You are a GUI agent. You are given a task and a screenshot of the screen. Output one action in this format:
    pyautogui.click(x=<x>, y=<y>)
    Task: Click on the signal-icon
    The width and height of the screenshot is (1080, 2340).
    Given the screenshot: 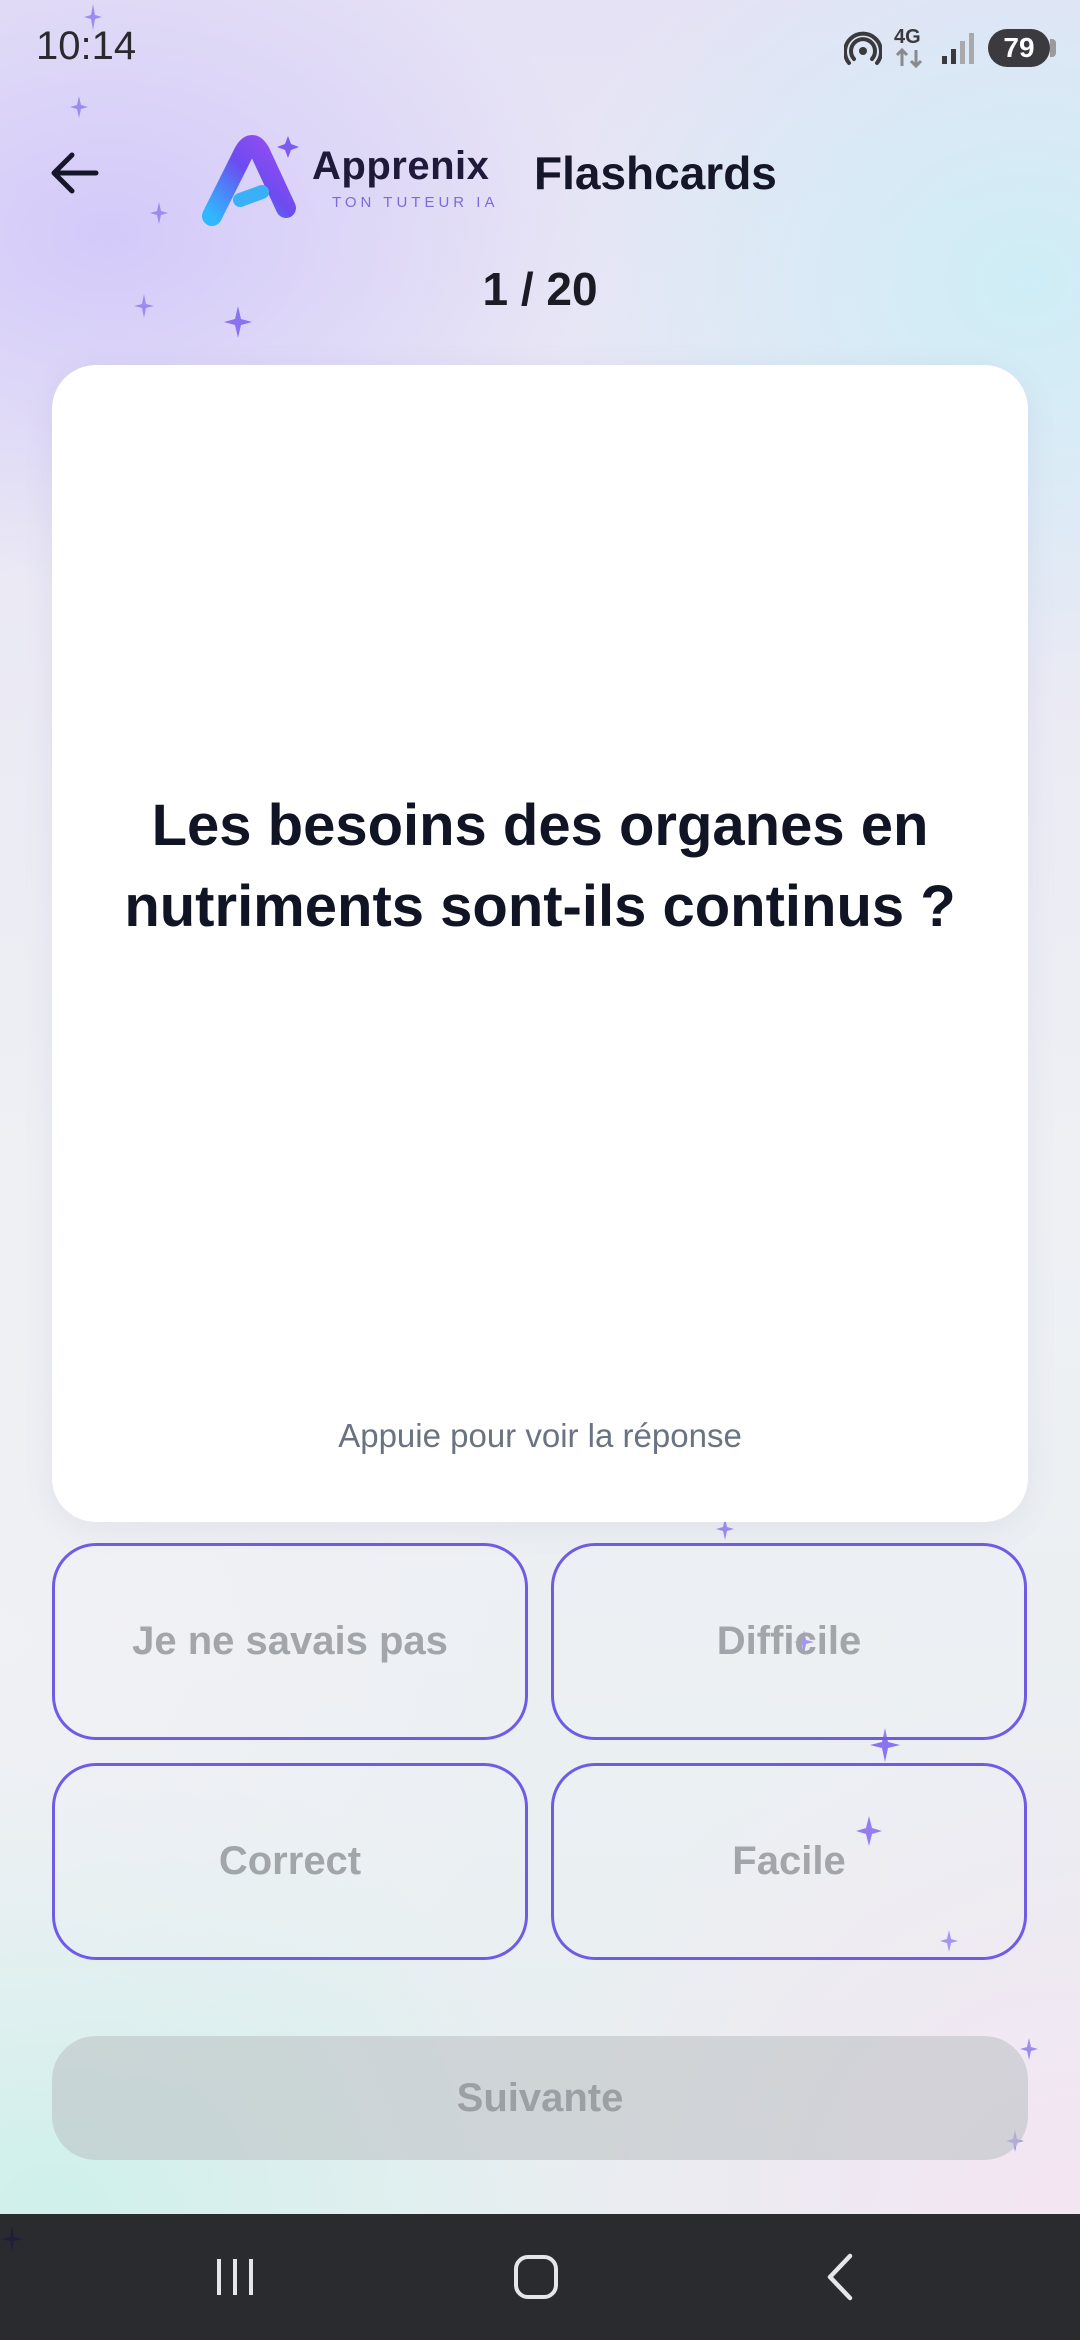 What is the action you would take?
    pyautogui.click(x=958, y=48)
    